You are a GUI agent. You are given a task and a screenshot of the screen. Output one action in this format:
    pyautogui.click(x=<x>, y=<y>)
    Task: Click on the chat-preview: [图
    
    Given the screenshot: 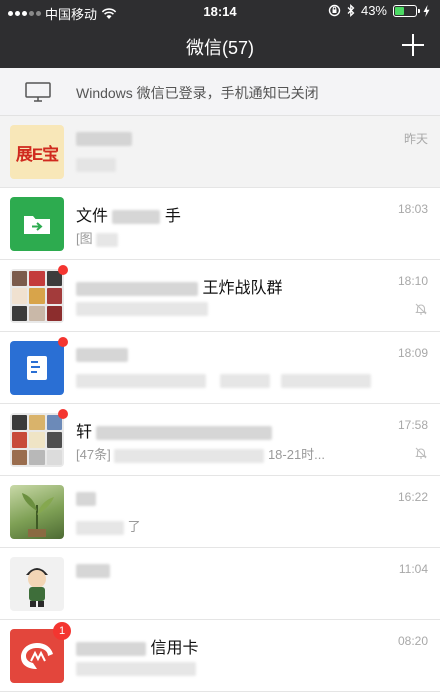 What is the action you would take?
    pyautogui.click(x=97, y=237)
    